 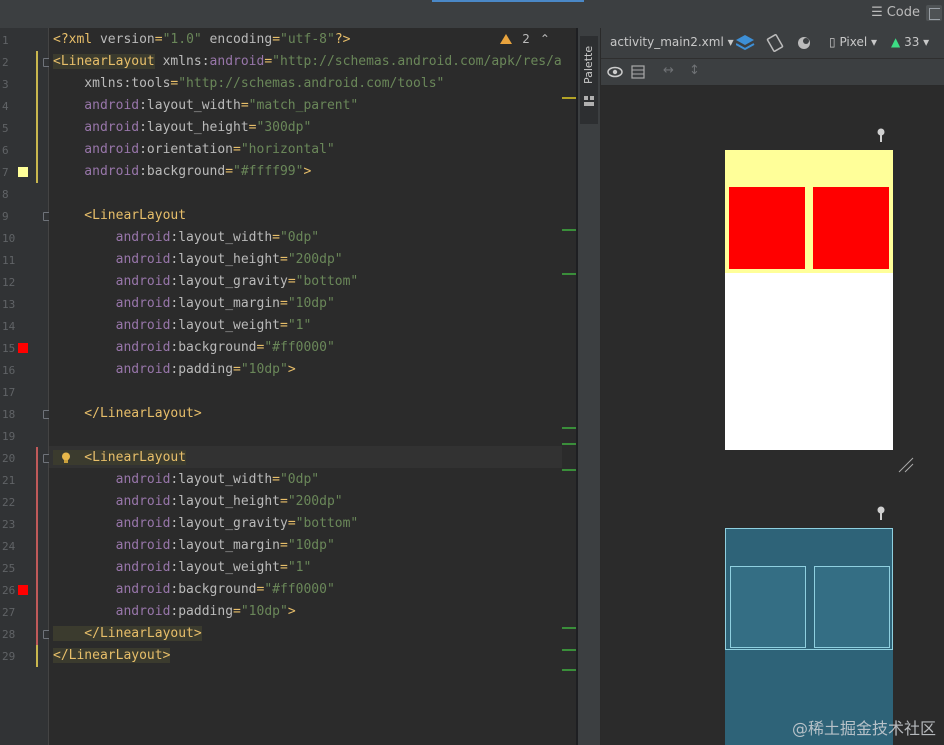 What do you see at coordinates (775, 43) in the screenshot?
I see `orientation-icon` at bounding box center [775, 43].